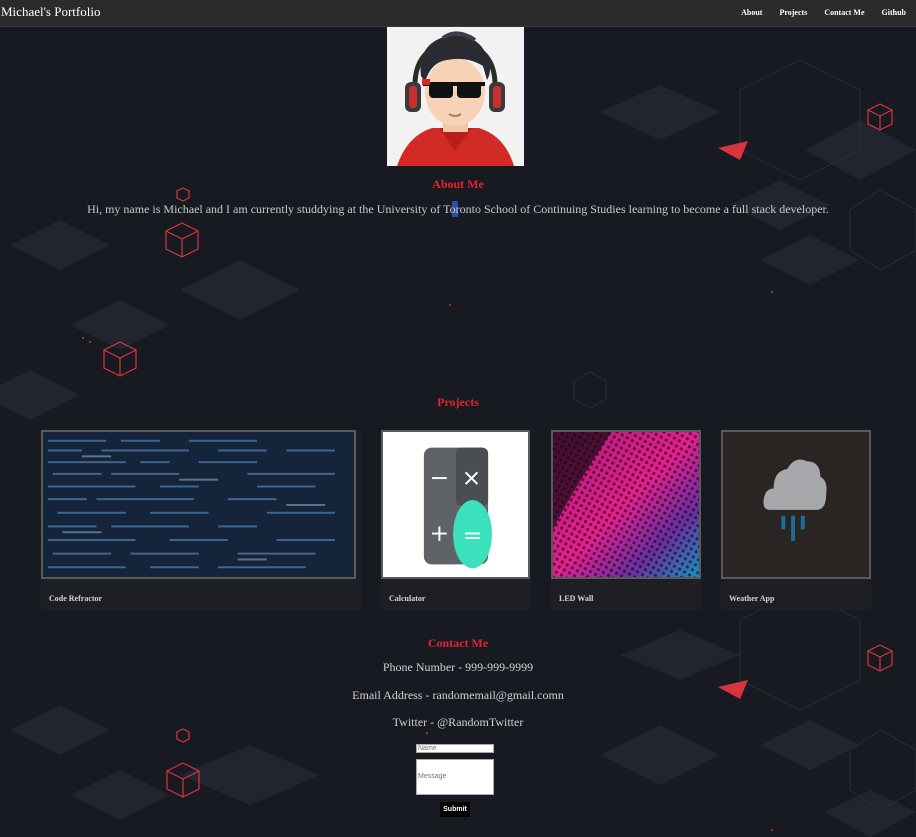 The width and height of the screenshot is (916, 837). Describe the element at coordinates (455, 809) in the screenshot. I see `submit-button: Submit` at that location.